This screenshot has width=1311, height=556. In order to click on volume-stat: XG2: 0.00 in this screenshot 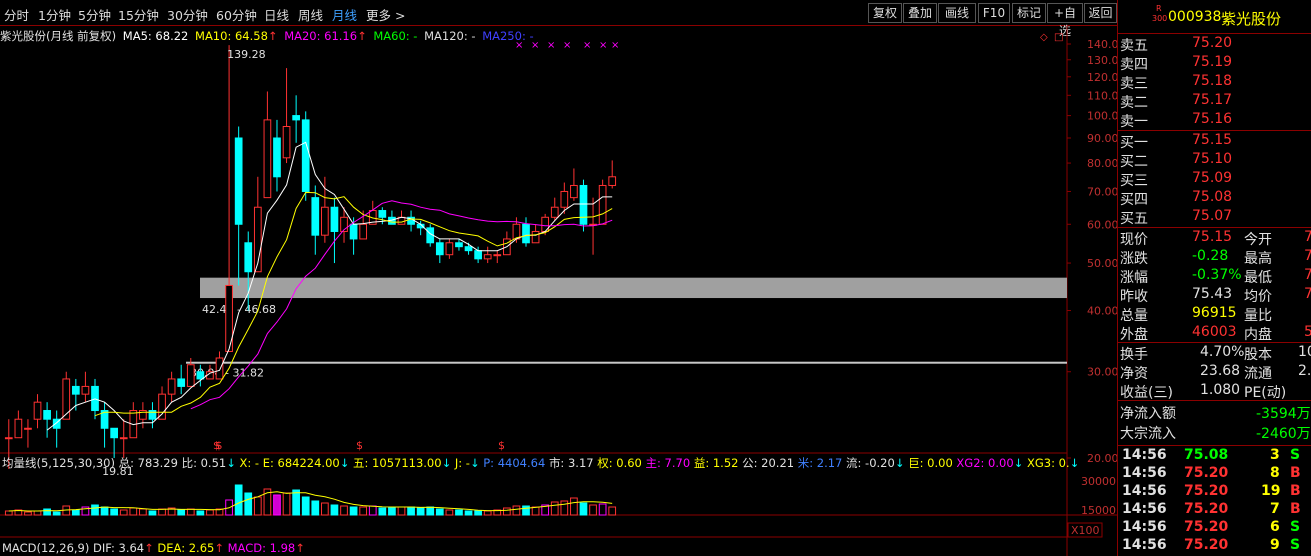, I will do `click(984, 463)`.